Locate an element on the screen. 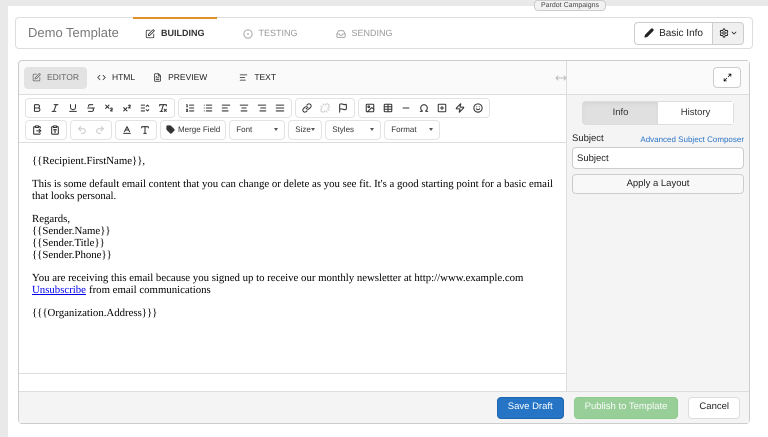  expand-button is located at coordinates (727, 77).